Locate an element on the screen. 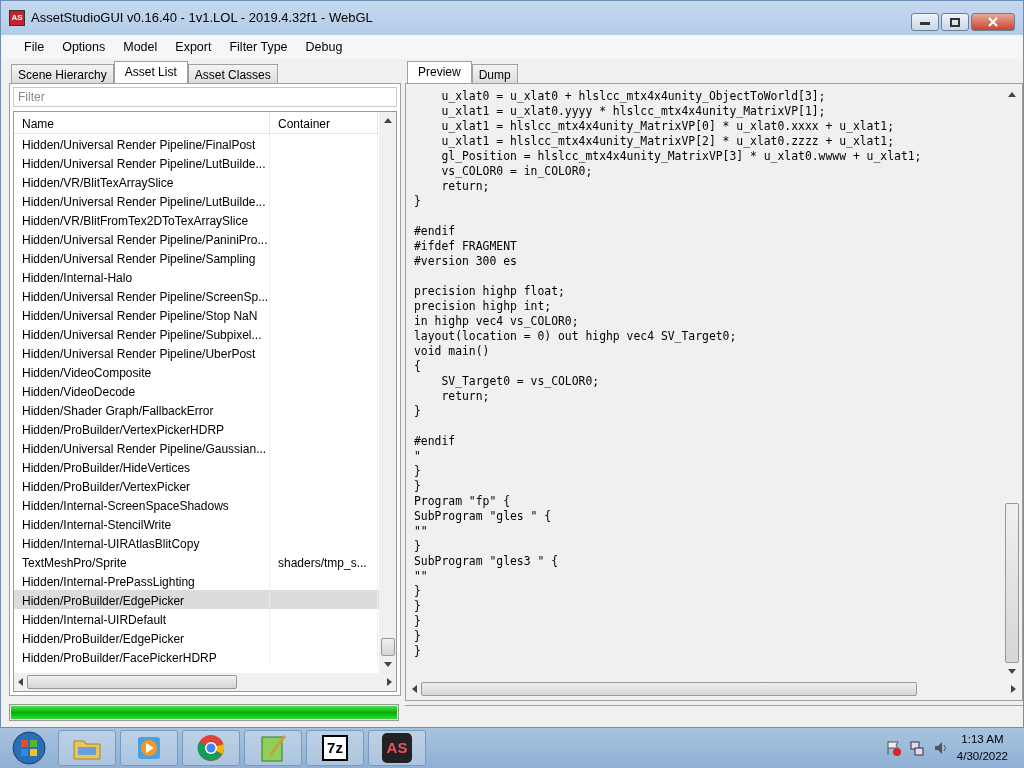 This screenshot has height=768, width=1024. selected-row: Hidden/ProBuilder/EdgePicker is located at coordinates (196, 599).